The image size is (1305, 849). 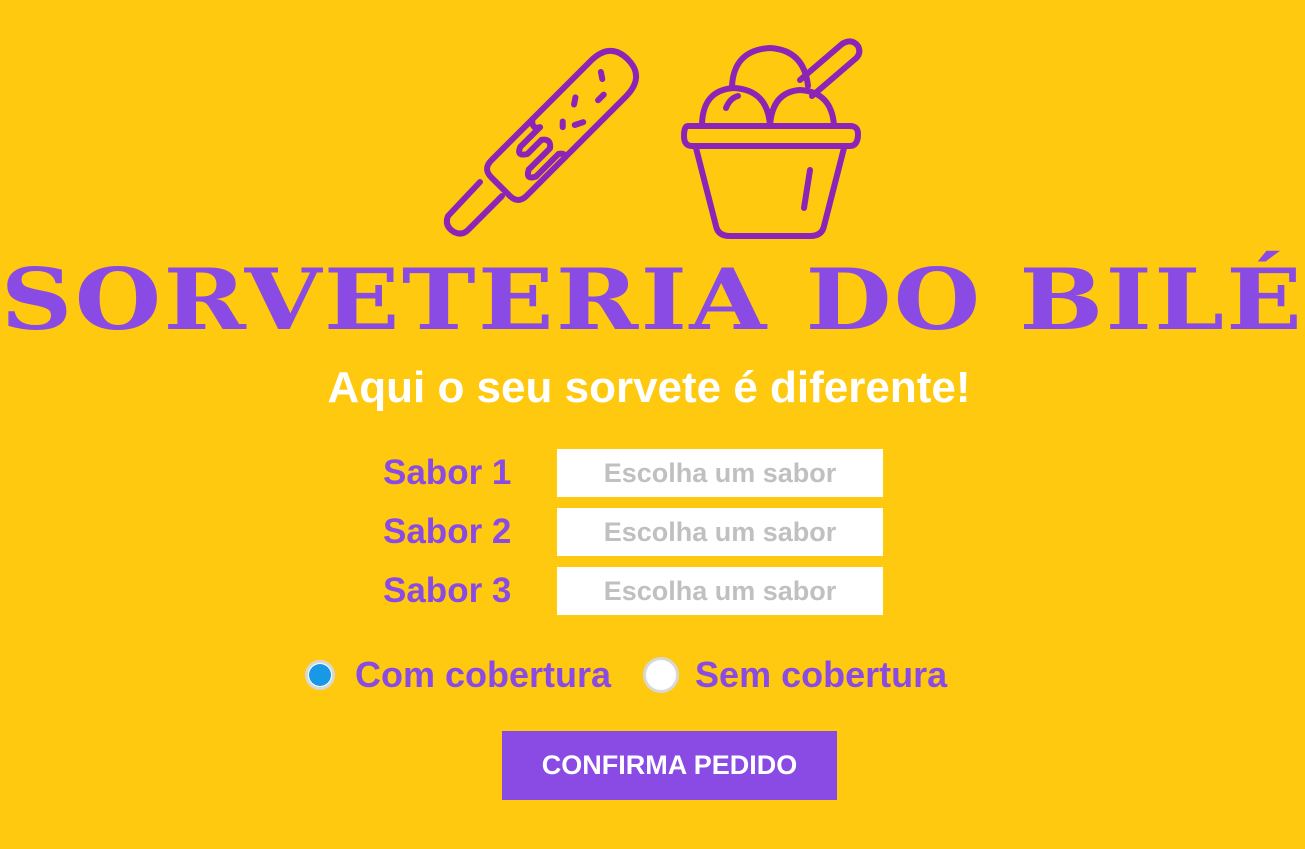 I want to click on popsicle-icon, so click(x=541, y=142).